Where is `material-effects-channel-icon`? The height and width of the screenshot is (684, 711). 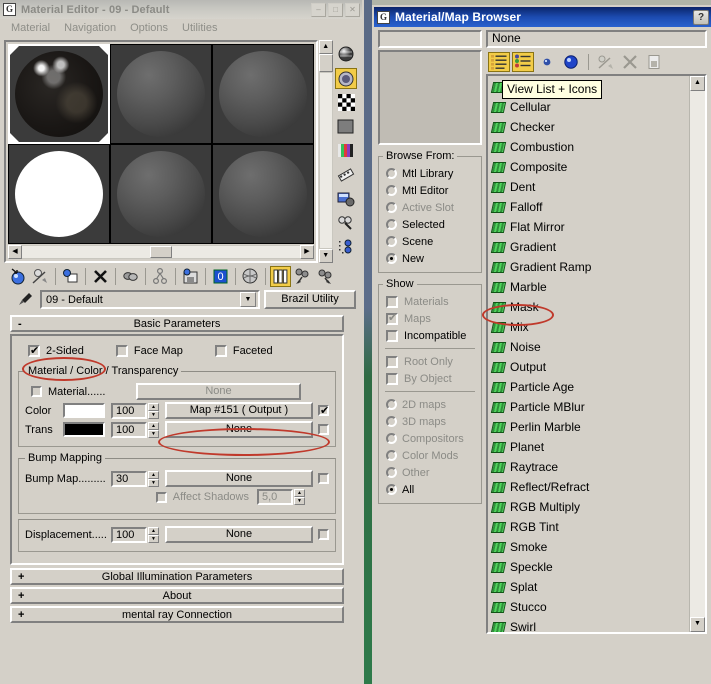
material-effects-channel-icon is located at coordinates (346, 246).